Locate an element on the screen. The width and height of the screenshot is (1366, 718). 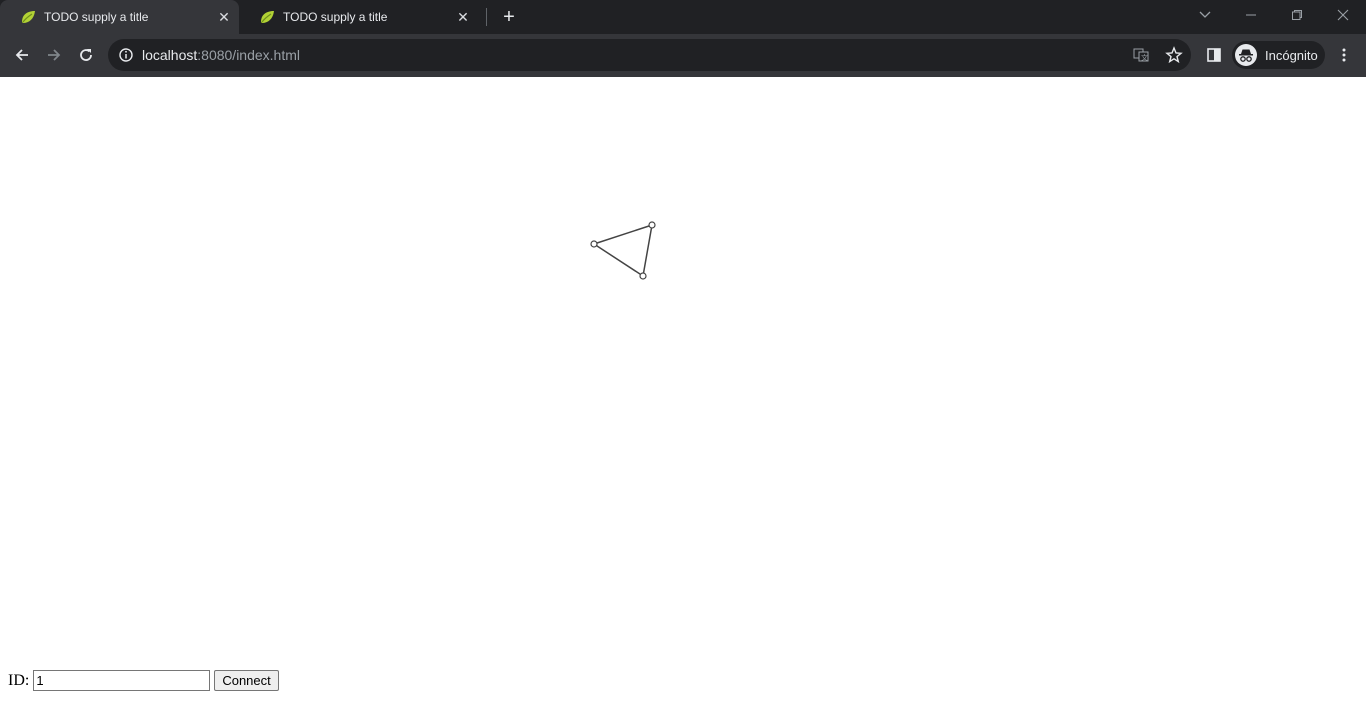
triangle-shape is located at coordinates (622, 250).